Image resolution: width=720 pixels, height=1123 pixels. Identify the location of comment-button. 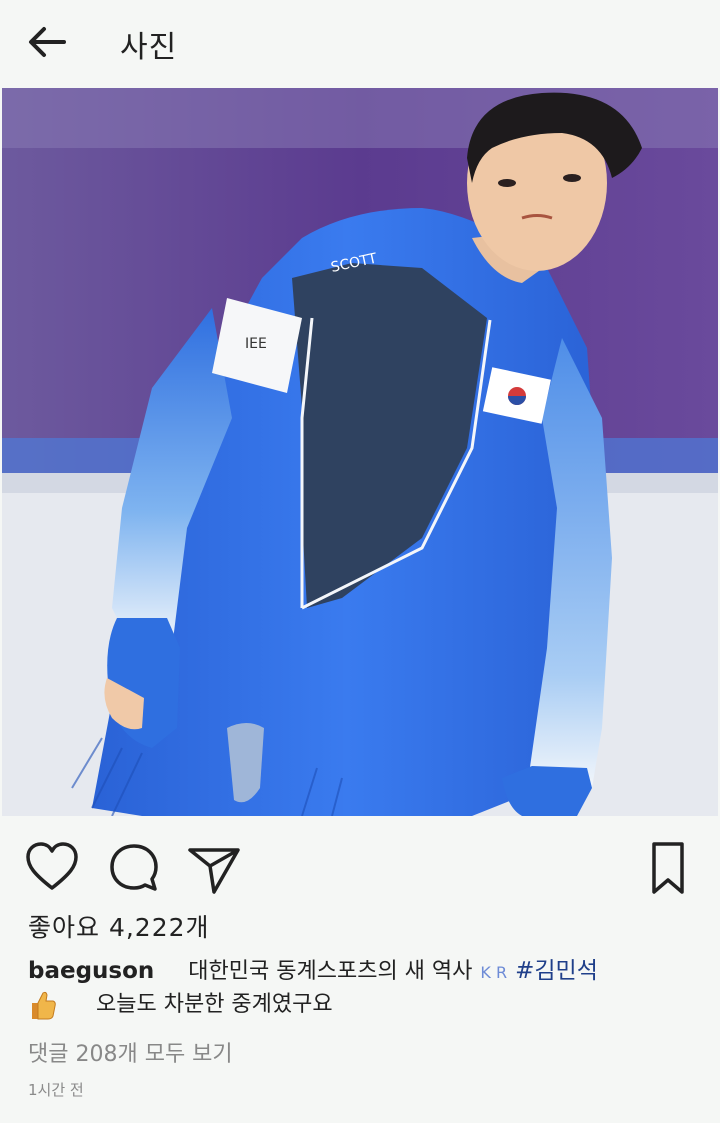
(134, 868).